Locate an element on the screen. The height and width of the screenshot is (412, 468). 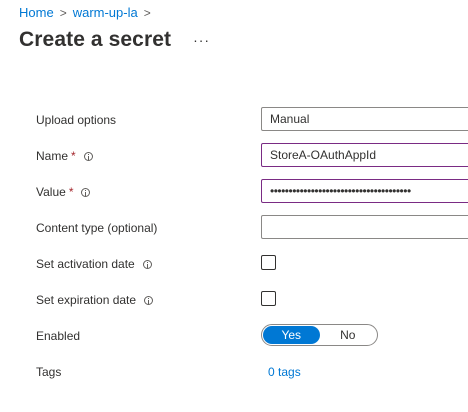
name-label: Name * is located at coordinates (64, 156).